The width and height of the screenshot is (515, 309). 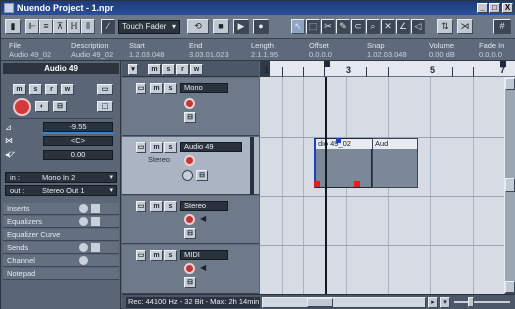 What do you see at coordinates (445, 302) in the screenshot?
I see `zoom-menu-icon: ▾` at bounding box center [445, 302].